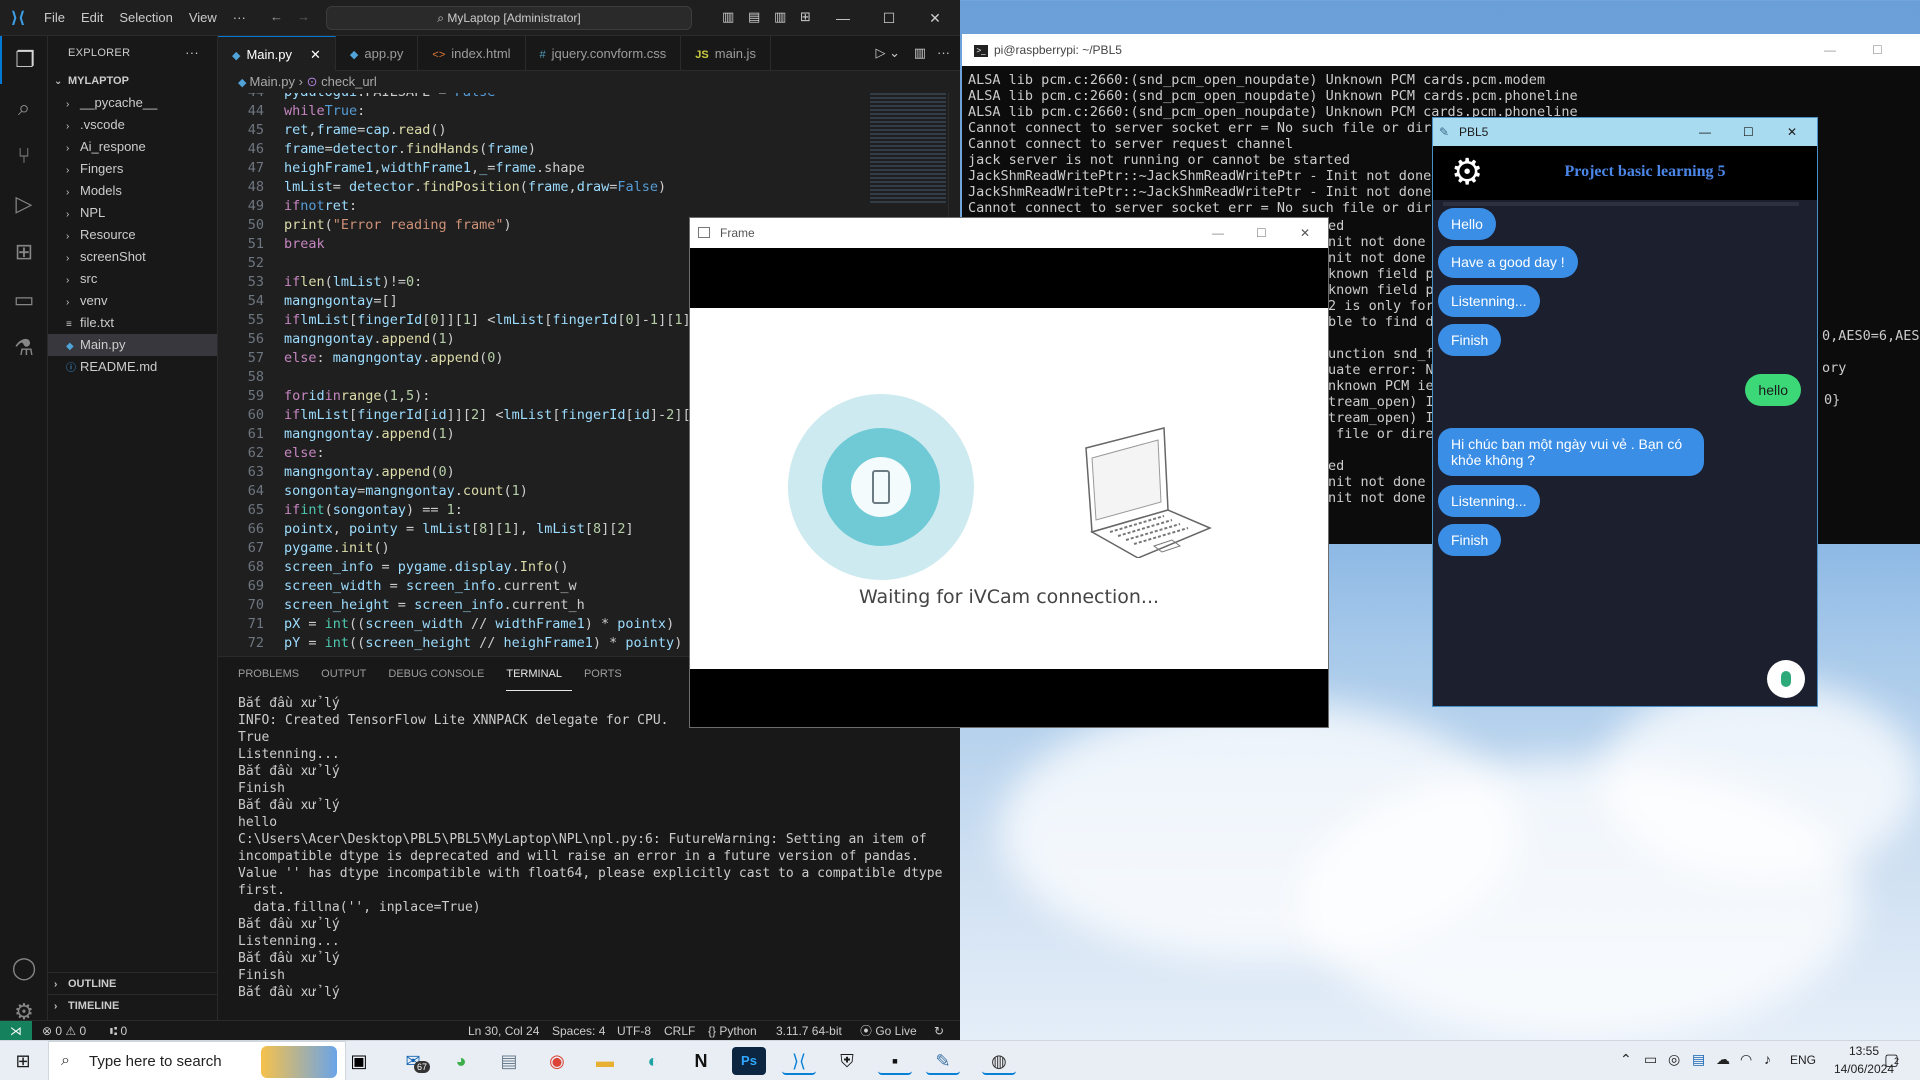  What do you see at coordinates (1261, 233) in the screenshot?
I see `frame-maximize-button: ☐` at bounding box center [1261, 233].